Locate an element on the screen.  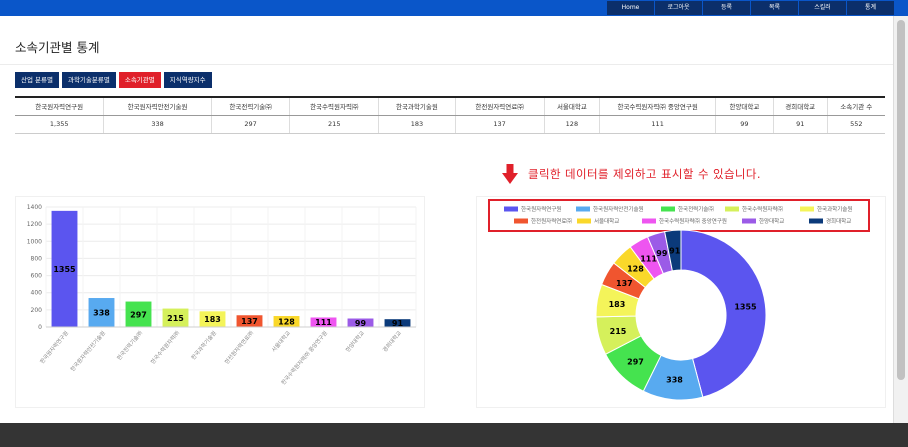
category-tabs: 산업 분류별 과학기술분류별 소속기관별 지식역량지수 is located at coordinates (115, 80).